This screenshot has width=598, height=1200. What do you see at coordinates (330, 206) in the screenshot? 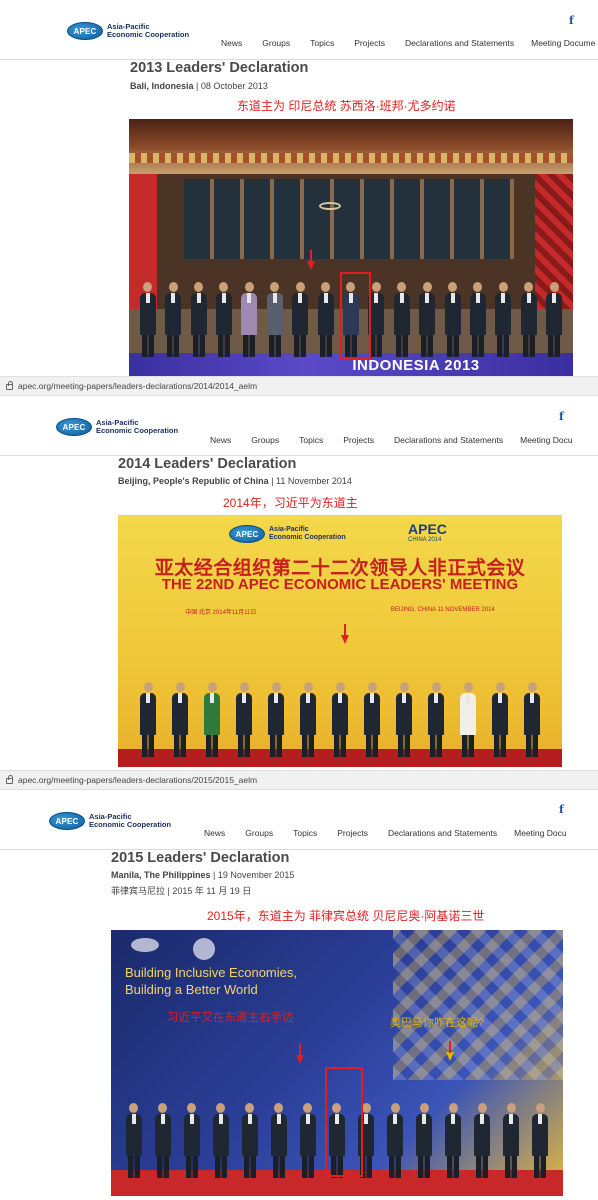
I see `emblem` at bounding box center [330, 206].